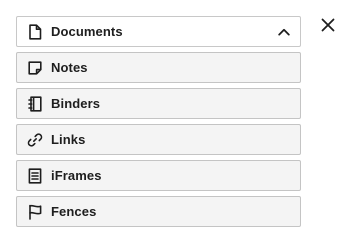 The height and width of the screenshot is (243, 348). Describe the element at coordinates (87, 31) in the screenshot. I see `menu-item-label: Documents` at that location.